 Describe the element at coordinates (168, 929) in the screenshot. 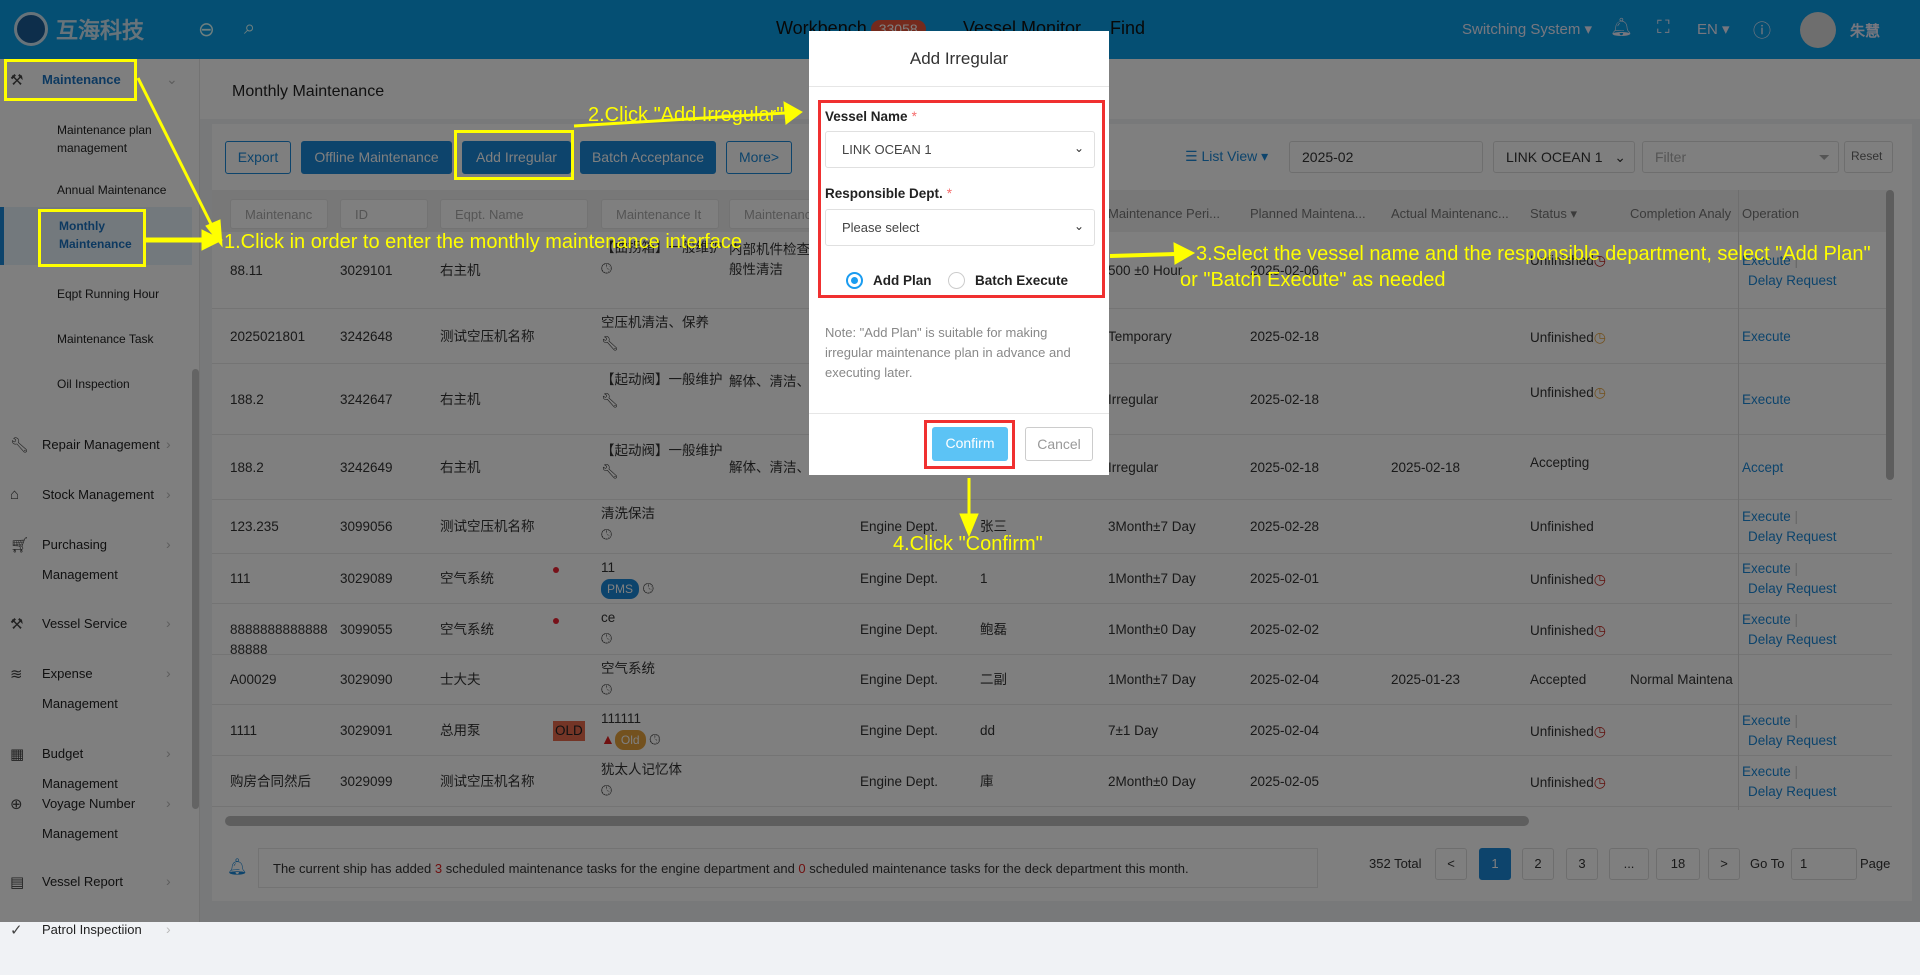

I see `chevron-right-icon: ›` at that location.